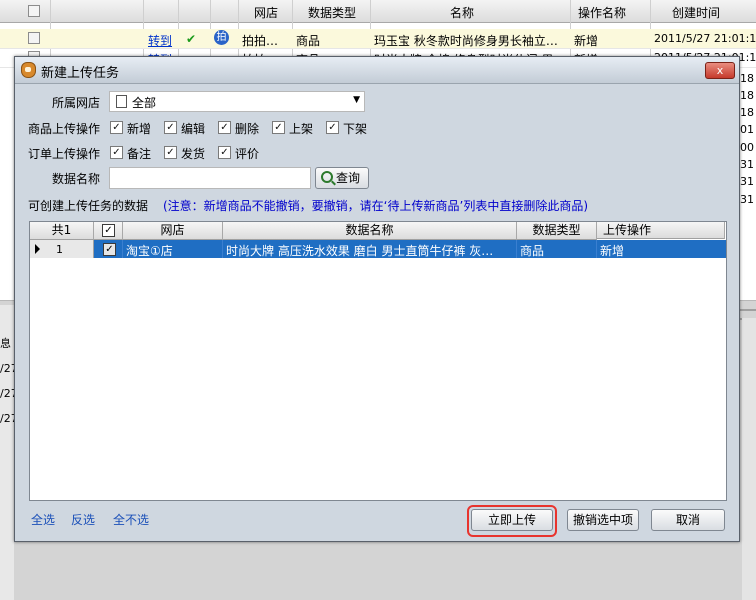  I want to click on select-all-checkbox: ✓, so click(108, 230).